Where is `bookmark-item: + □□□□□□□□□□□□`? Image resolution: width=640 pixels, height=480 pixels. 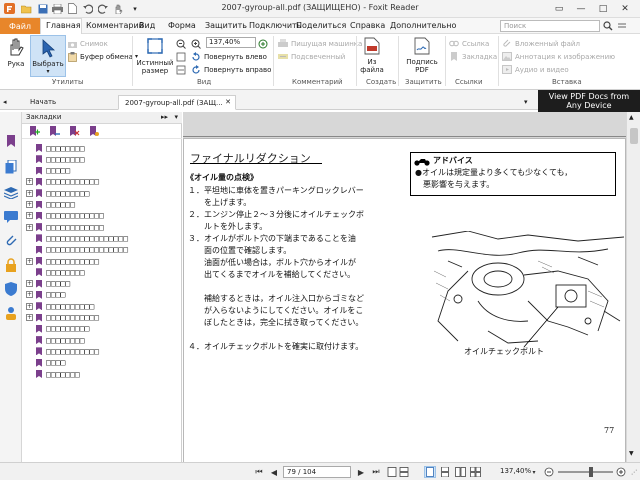 bookmark-item: + □□□□□□□□□□□□ is located at coordinates (65, 227).